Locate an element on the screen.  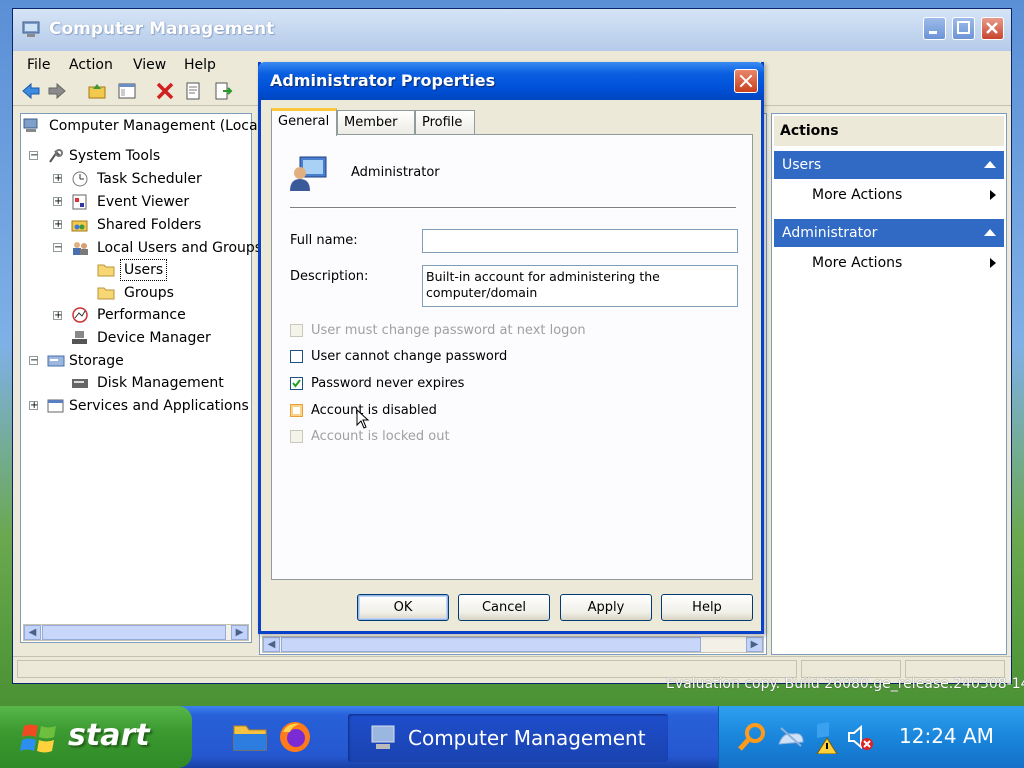
volume-muted-icon is located at coordinates (860, 738).